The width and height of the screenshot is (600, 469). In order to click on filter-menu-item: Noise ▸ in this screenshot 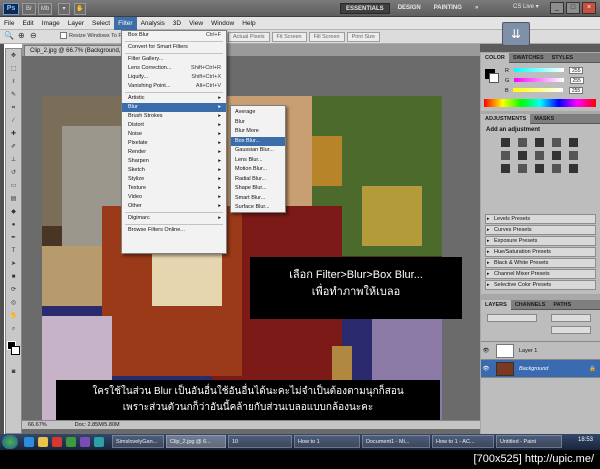, I will do `click(174, 134)`.